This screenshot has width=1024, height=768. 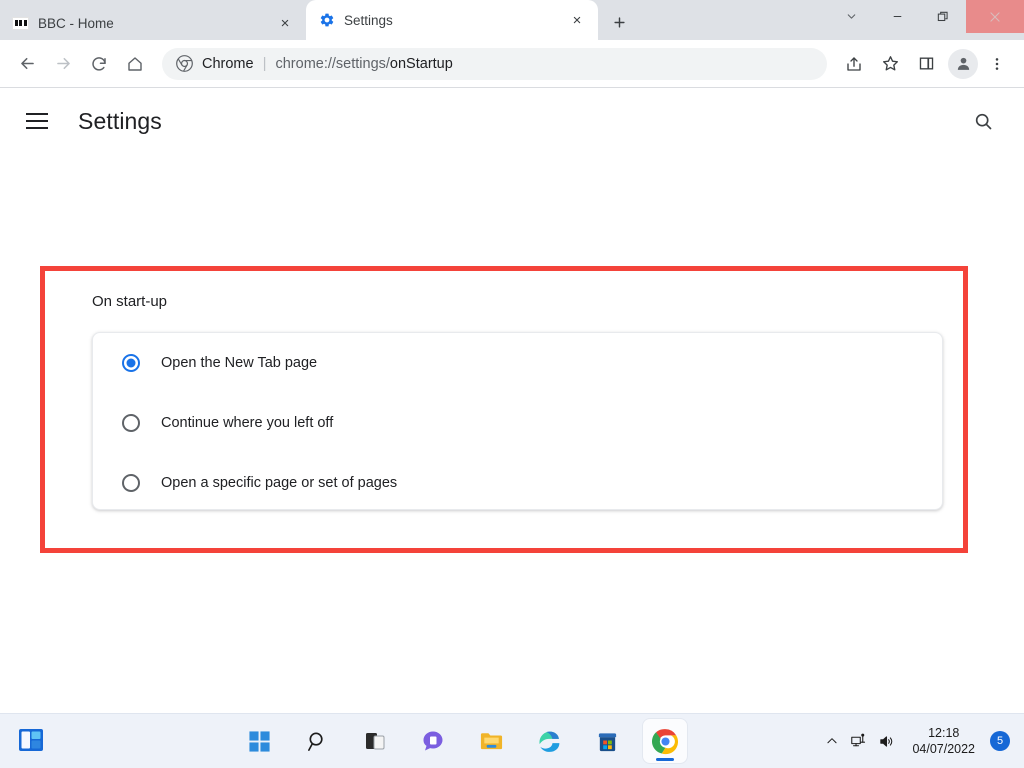 I want to click on clock-date: 04/07/2022, so click(x=943, y=749).